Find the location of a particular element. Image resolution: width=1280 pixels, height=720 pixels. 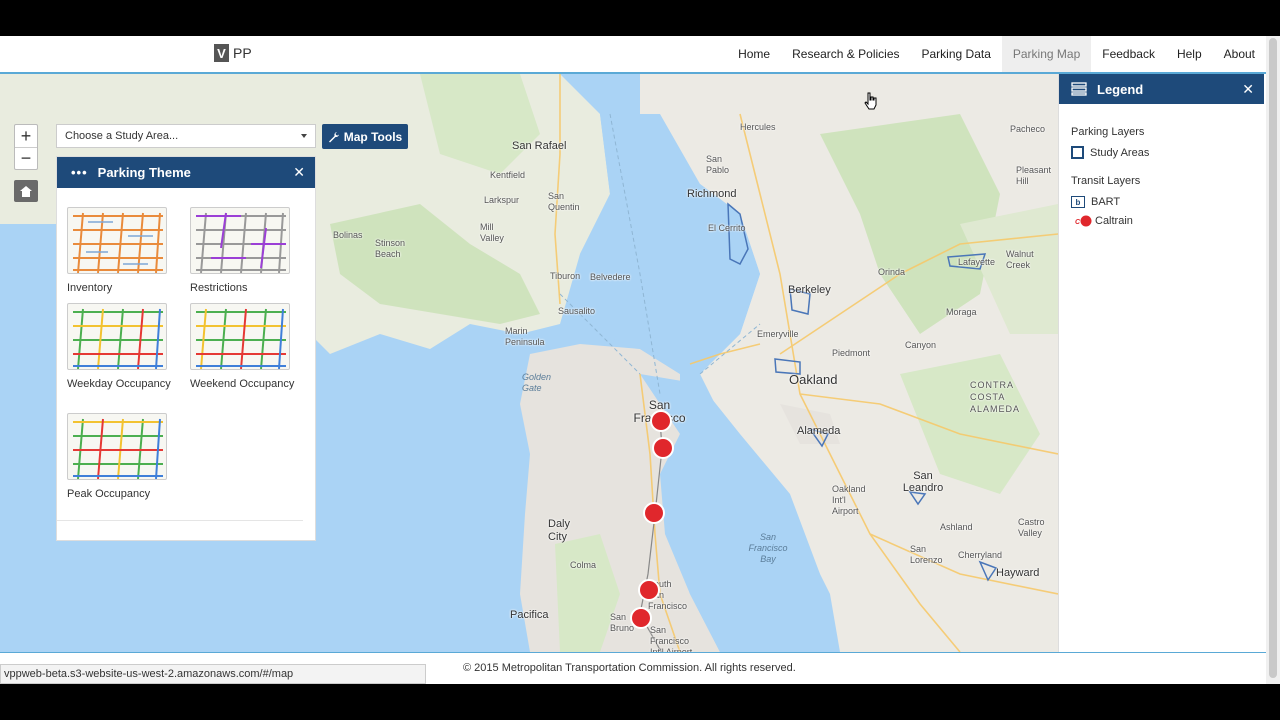

map-label-san-quentin: San Quentin is located at coordinates (564, 201).